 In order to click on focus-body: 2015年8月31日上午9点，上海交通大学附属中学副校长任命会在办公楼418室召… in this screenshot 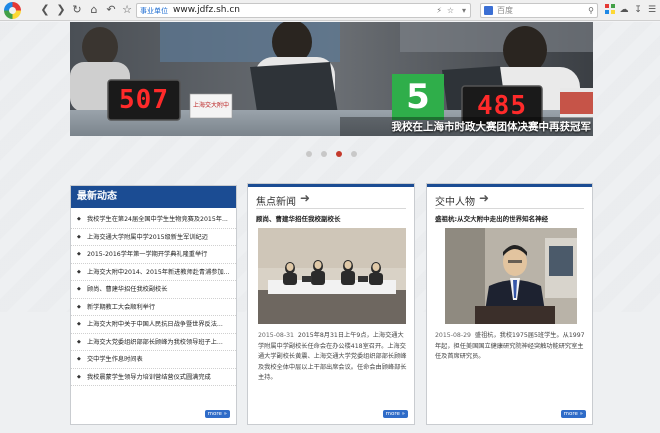, I will do `click(332, 356)`.